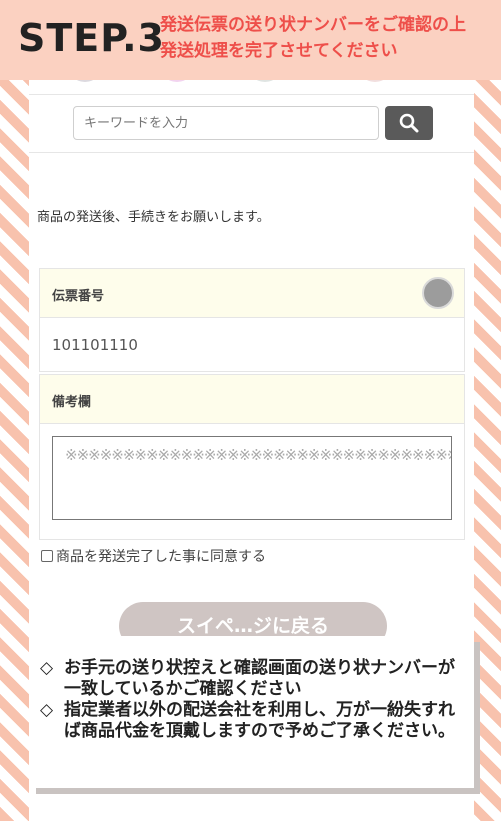 The width and height of the screenshot is (501, 821). What do you see at coordinates (161, 557) in the screenshot?
I see `agree-label: 商品を発送完了した事に同意する` at bounding box center [161, 557].